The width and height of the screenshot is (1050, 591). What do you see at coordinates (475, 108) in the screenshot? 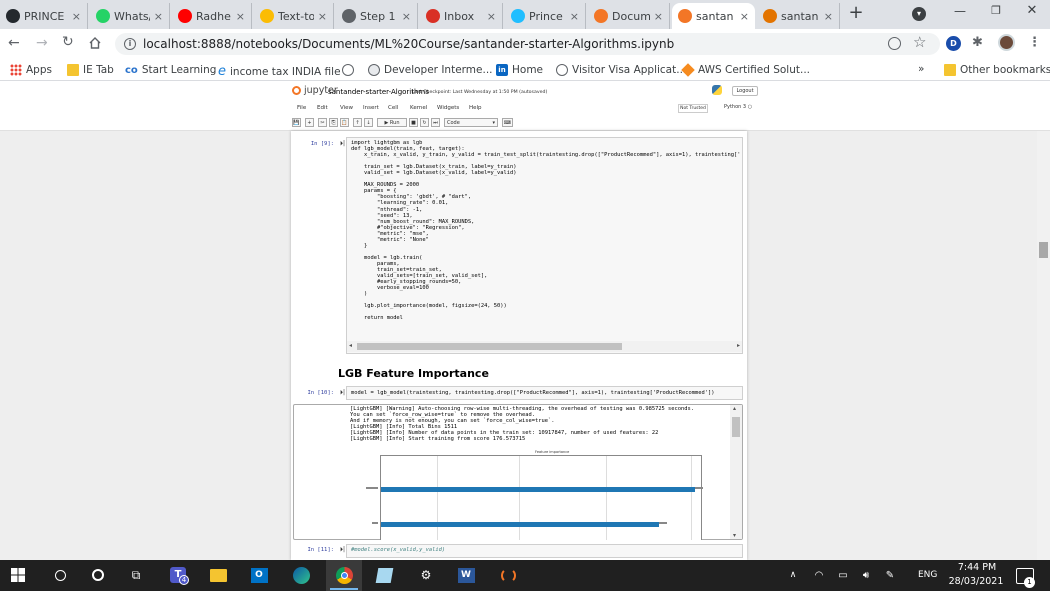
I see `menu-help: Help` at bounding box center [475, 108].